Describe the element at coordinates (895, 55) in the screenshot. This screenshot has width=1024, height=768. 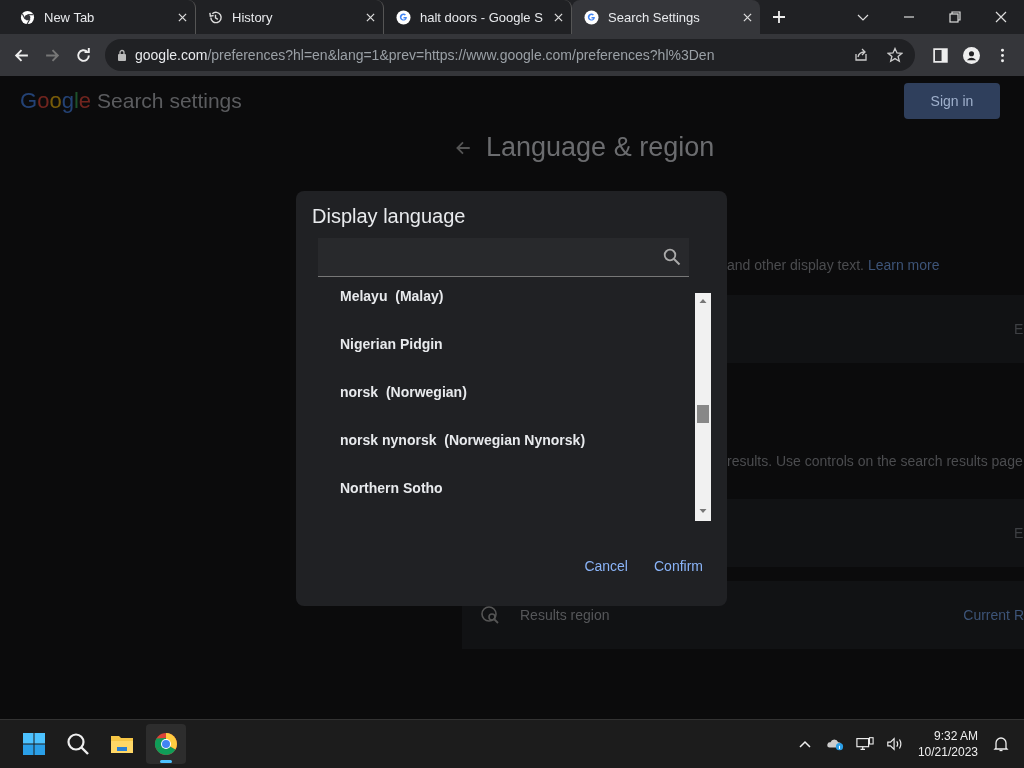
I see `star-icon` at that location.